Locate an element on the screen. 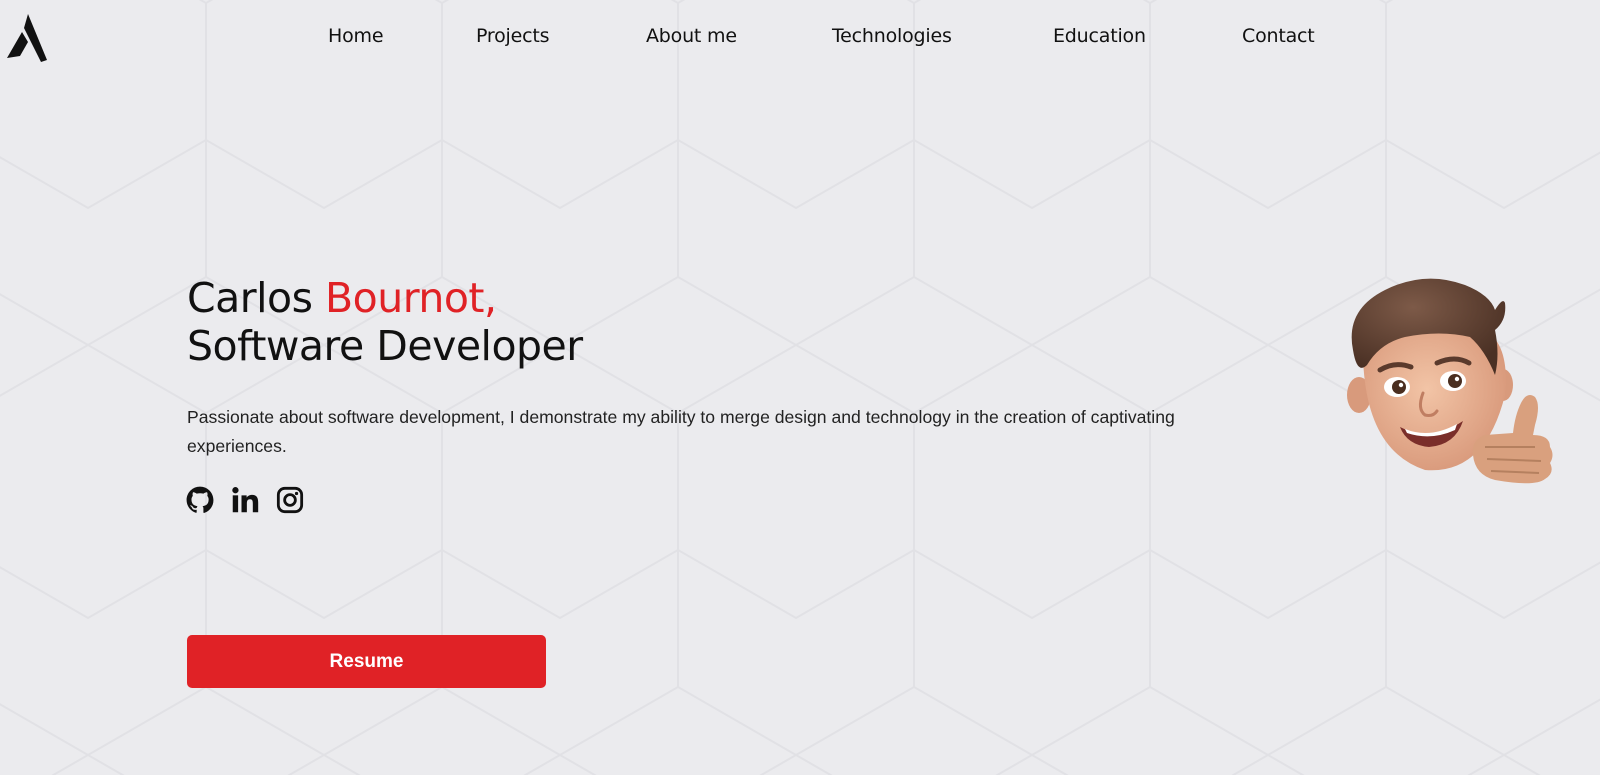 Image resolution: width=1600 pixels, height=775 pixels. nav-contact: Contact is located at coordinates (1278, 36).